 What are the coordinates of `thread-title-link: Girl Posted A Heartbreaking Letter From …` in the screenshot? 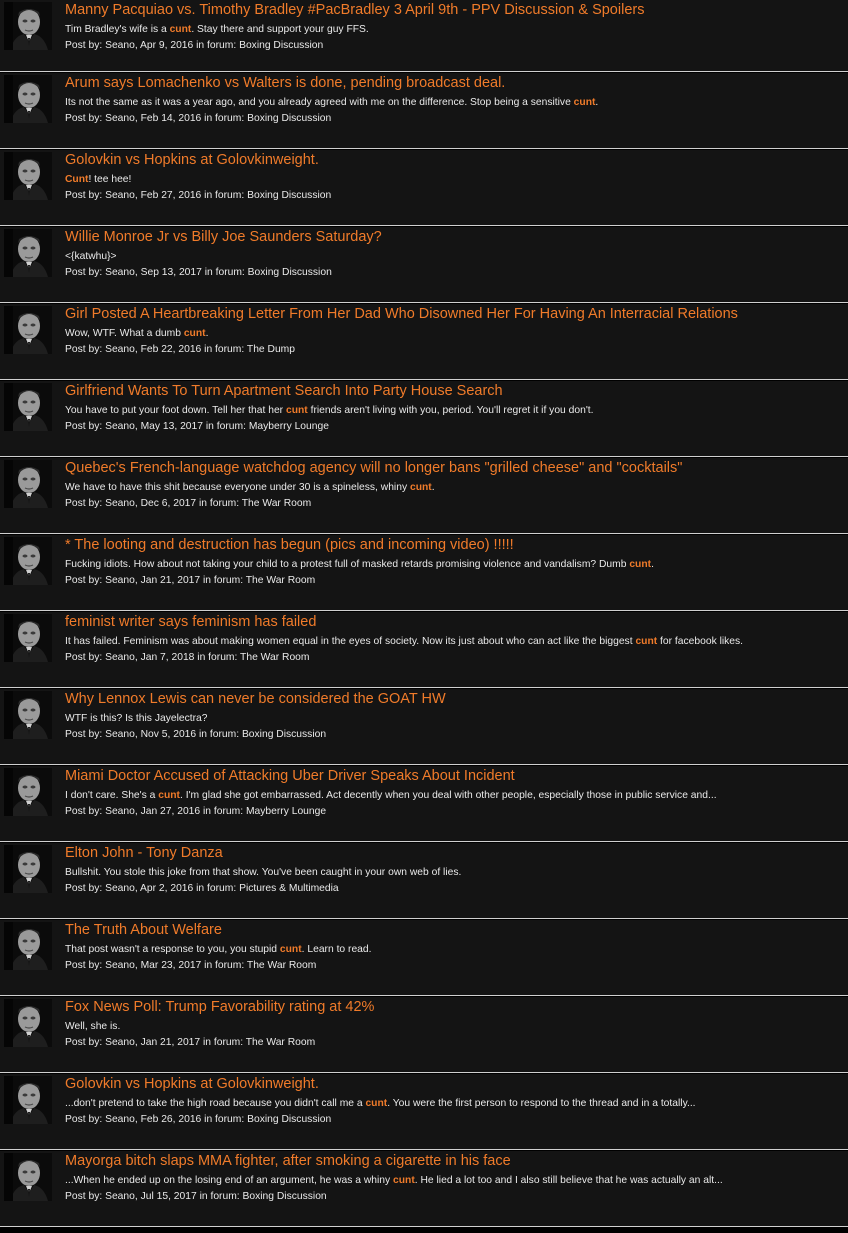 It's located at (401, 314).